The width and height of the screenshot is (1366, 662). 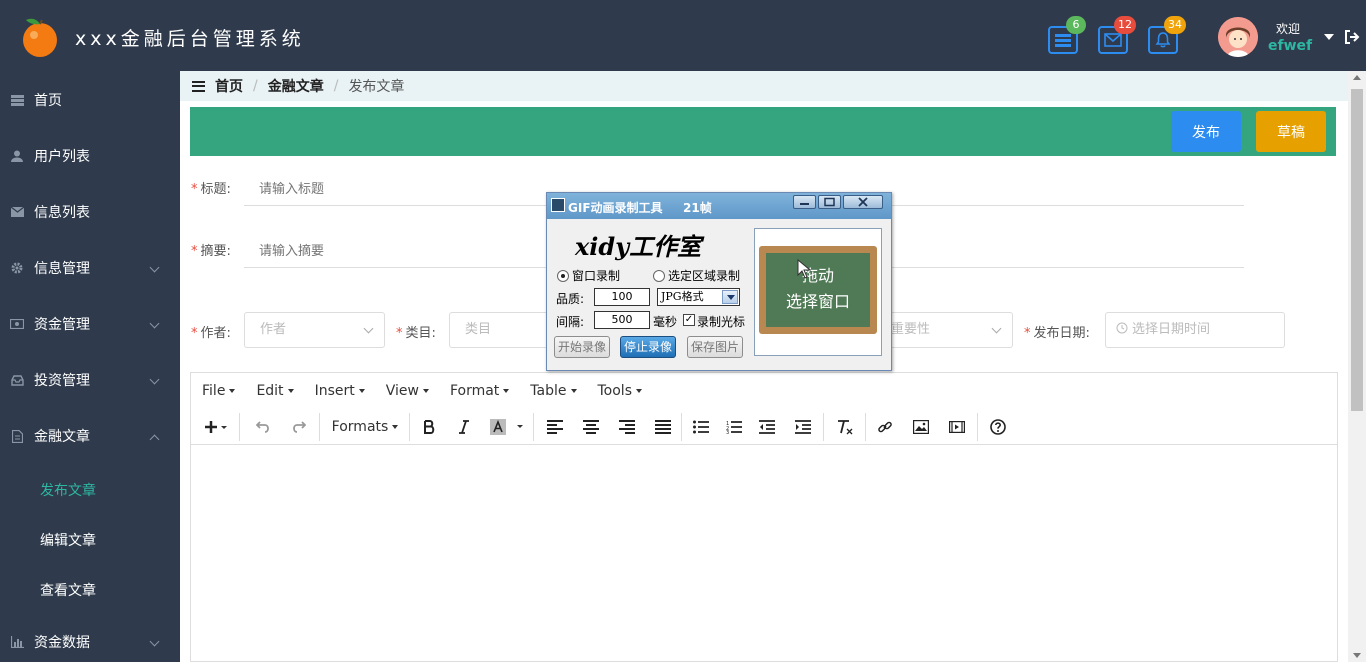 What do you see at coordinates (17, 642) in the screenshot?
I see `bar-chart-icon` at bounding box center [17, 642].